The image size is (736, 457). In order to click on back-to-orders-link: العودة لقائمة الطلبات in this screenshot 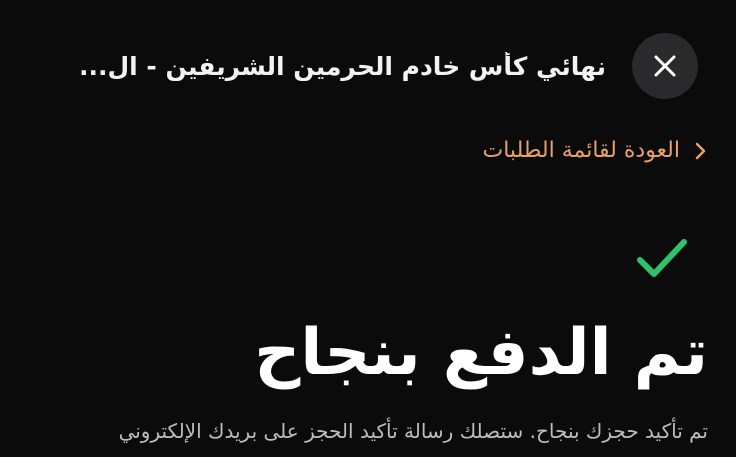, I will do `click(594, 150)`.